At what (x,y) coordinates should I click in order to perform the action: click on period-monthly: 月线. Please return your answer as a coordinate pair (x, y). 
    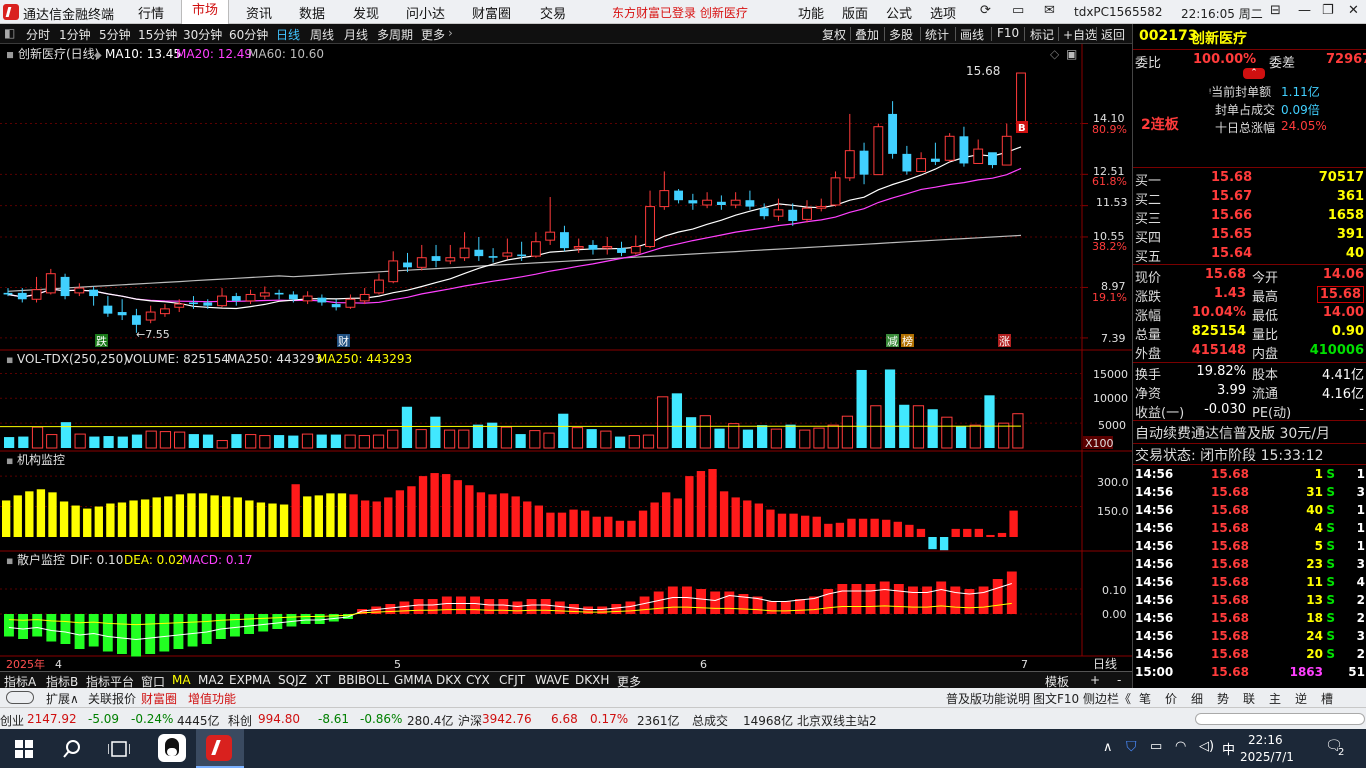
    Looking at the image, I should click on (356, 34).